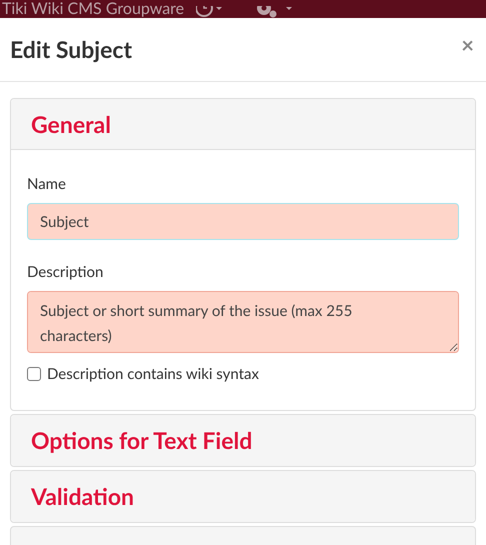 This screenshot has width=486, height=545. I want to click on field-label: Name, so click(47, 184).